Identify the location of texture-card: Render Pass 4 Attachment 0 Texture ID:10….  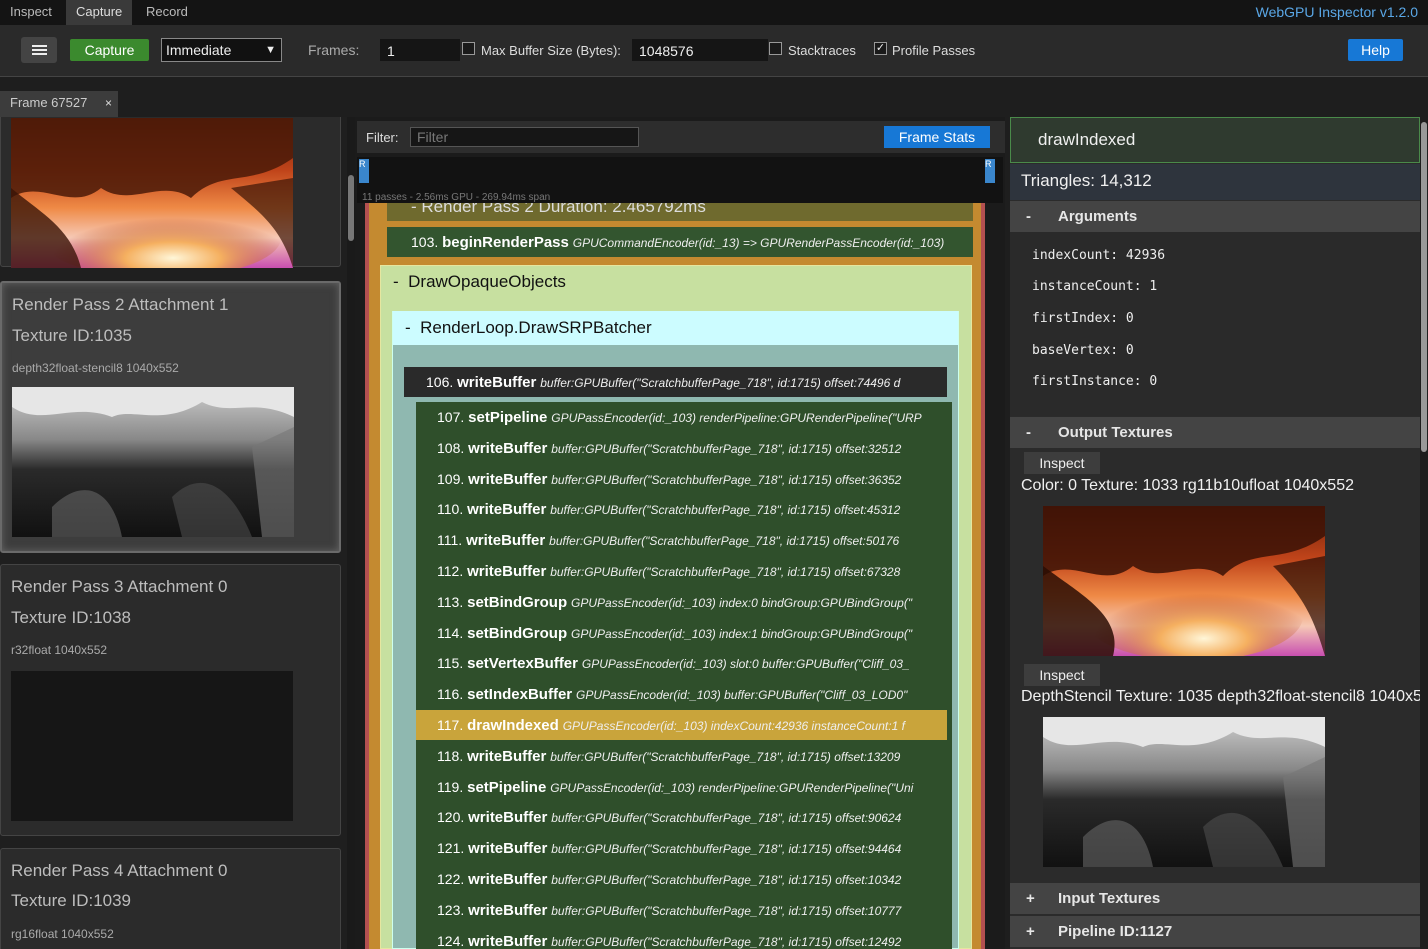
(170, 898).